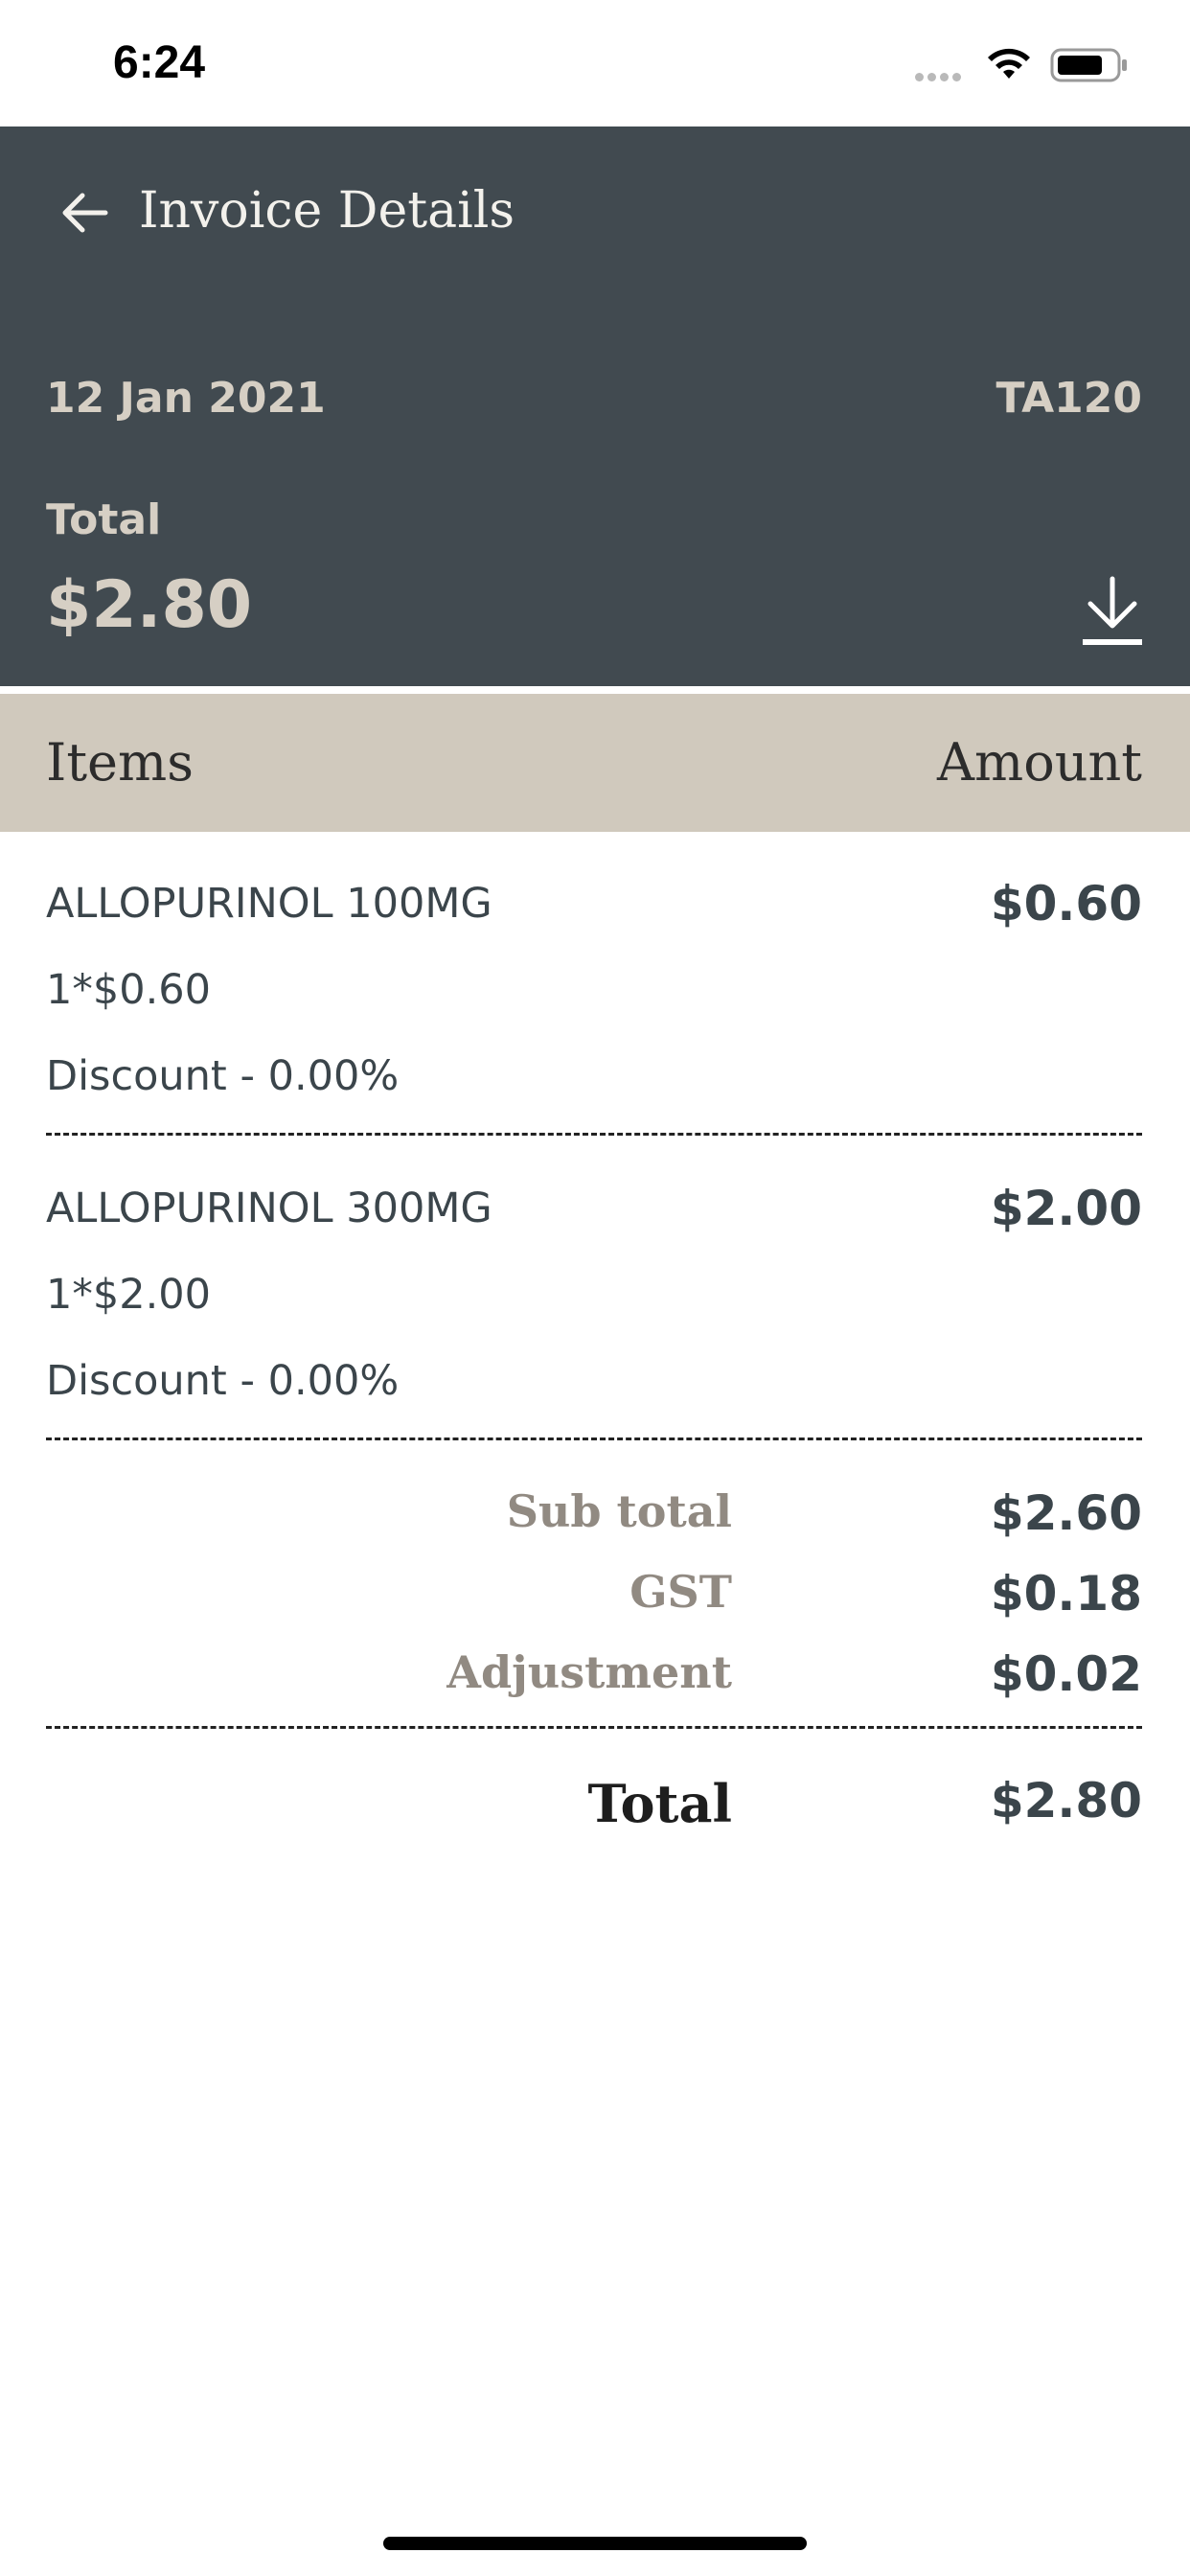 This screenshot has width=1190, height=2576. Describe the element at coordinates (120, 762) in the screenshot. I see `column-items-label: Items` at that location.